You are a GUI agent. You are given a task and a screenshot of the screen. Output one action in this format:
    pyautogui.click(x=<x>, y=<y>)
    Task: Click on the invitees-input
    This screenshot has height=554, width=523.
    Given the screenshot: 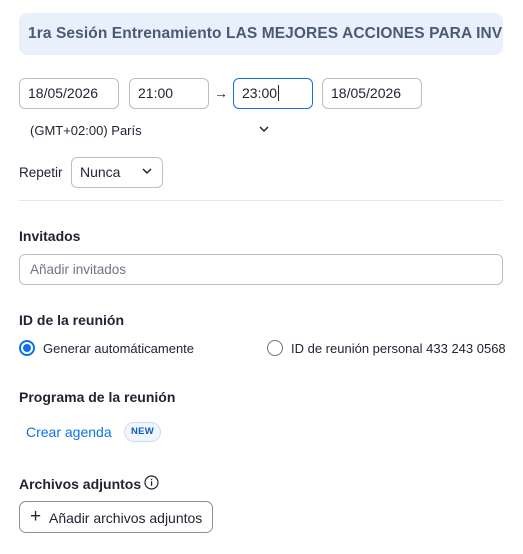 What is the action you would take?
    pyautogui.click(x=261, y=269)
    